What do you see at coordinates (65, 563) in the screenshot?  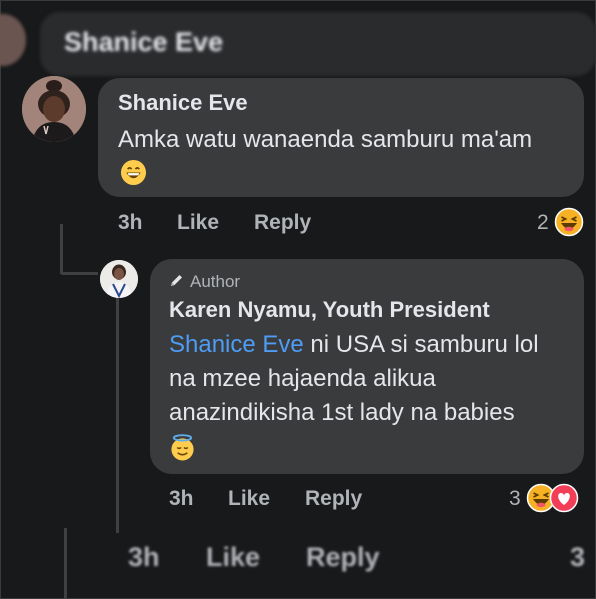 I see `thread-line-bottom` at bounding box center [65, 563].